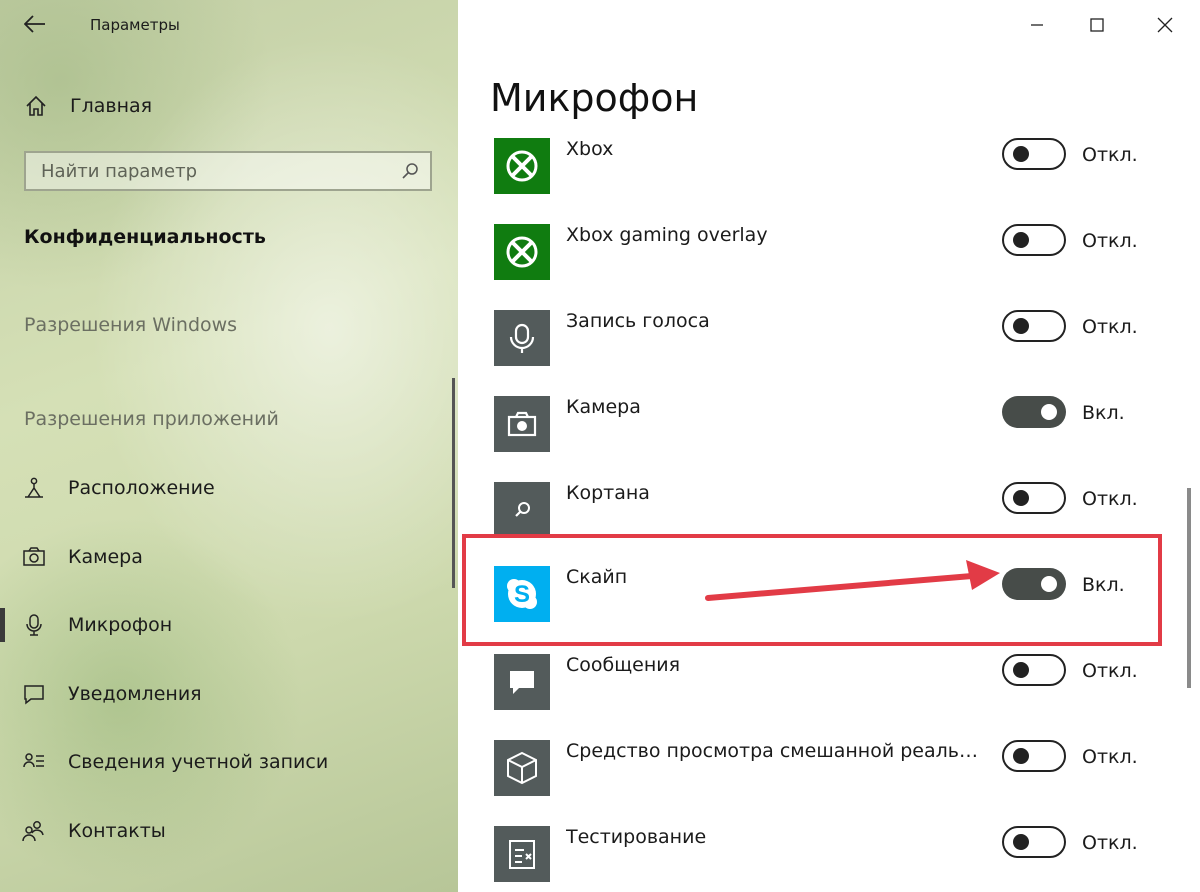  Describe the element at coordinates (34, 762) in the screenshot. I see `account-info-icon` at that location.